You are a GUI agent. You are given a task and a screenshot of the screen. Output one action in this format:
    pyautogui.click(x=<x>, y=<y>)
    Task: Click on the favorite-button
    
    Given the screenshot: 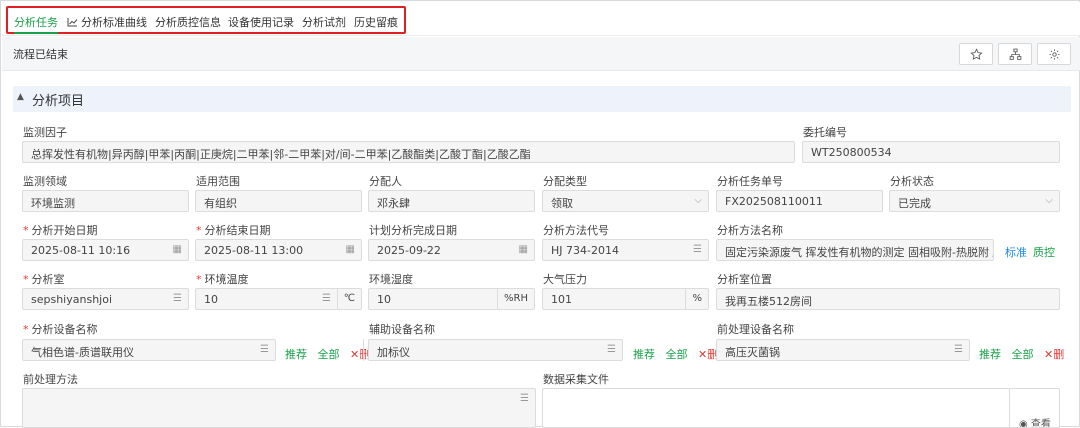 What is the action you would take?
    pyautogui.click(x=976, y=54)
    